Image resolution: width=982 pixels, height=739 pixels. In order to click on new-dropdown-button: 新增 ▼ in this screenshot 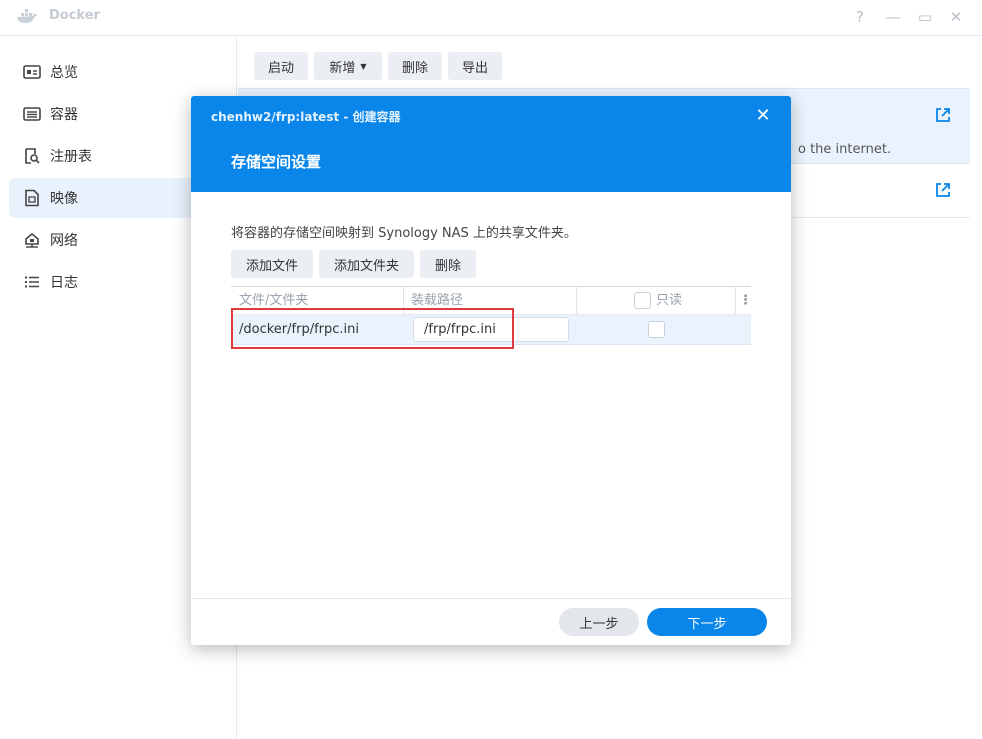, I will do `click(348, 66)`.